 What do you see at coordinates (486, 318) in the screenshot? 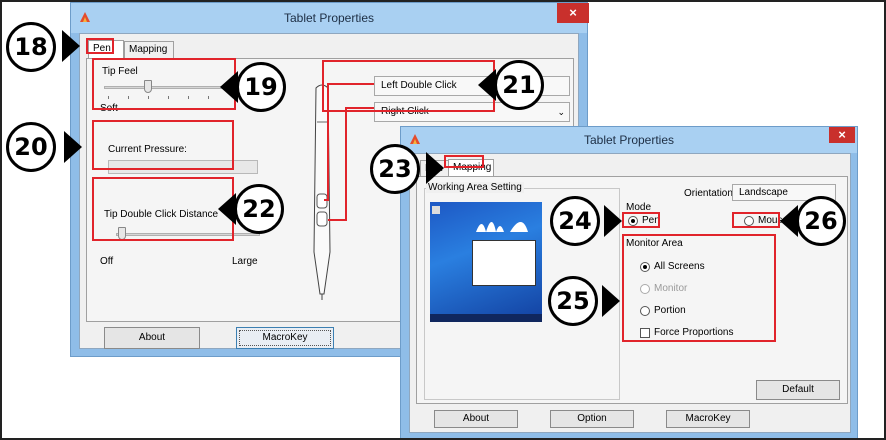
I see `mini-taskbar` at bounding box center [486, 318].